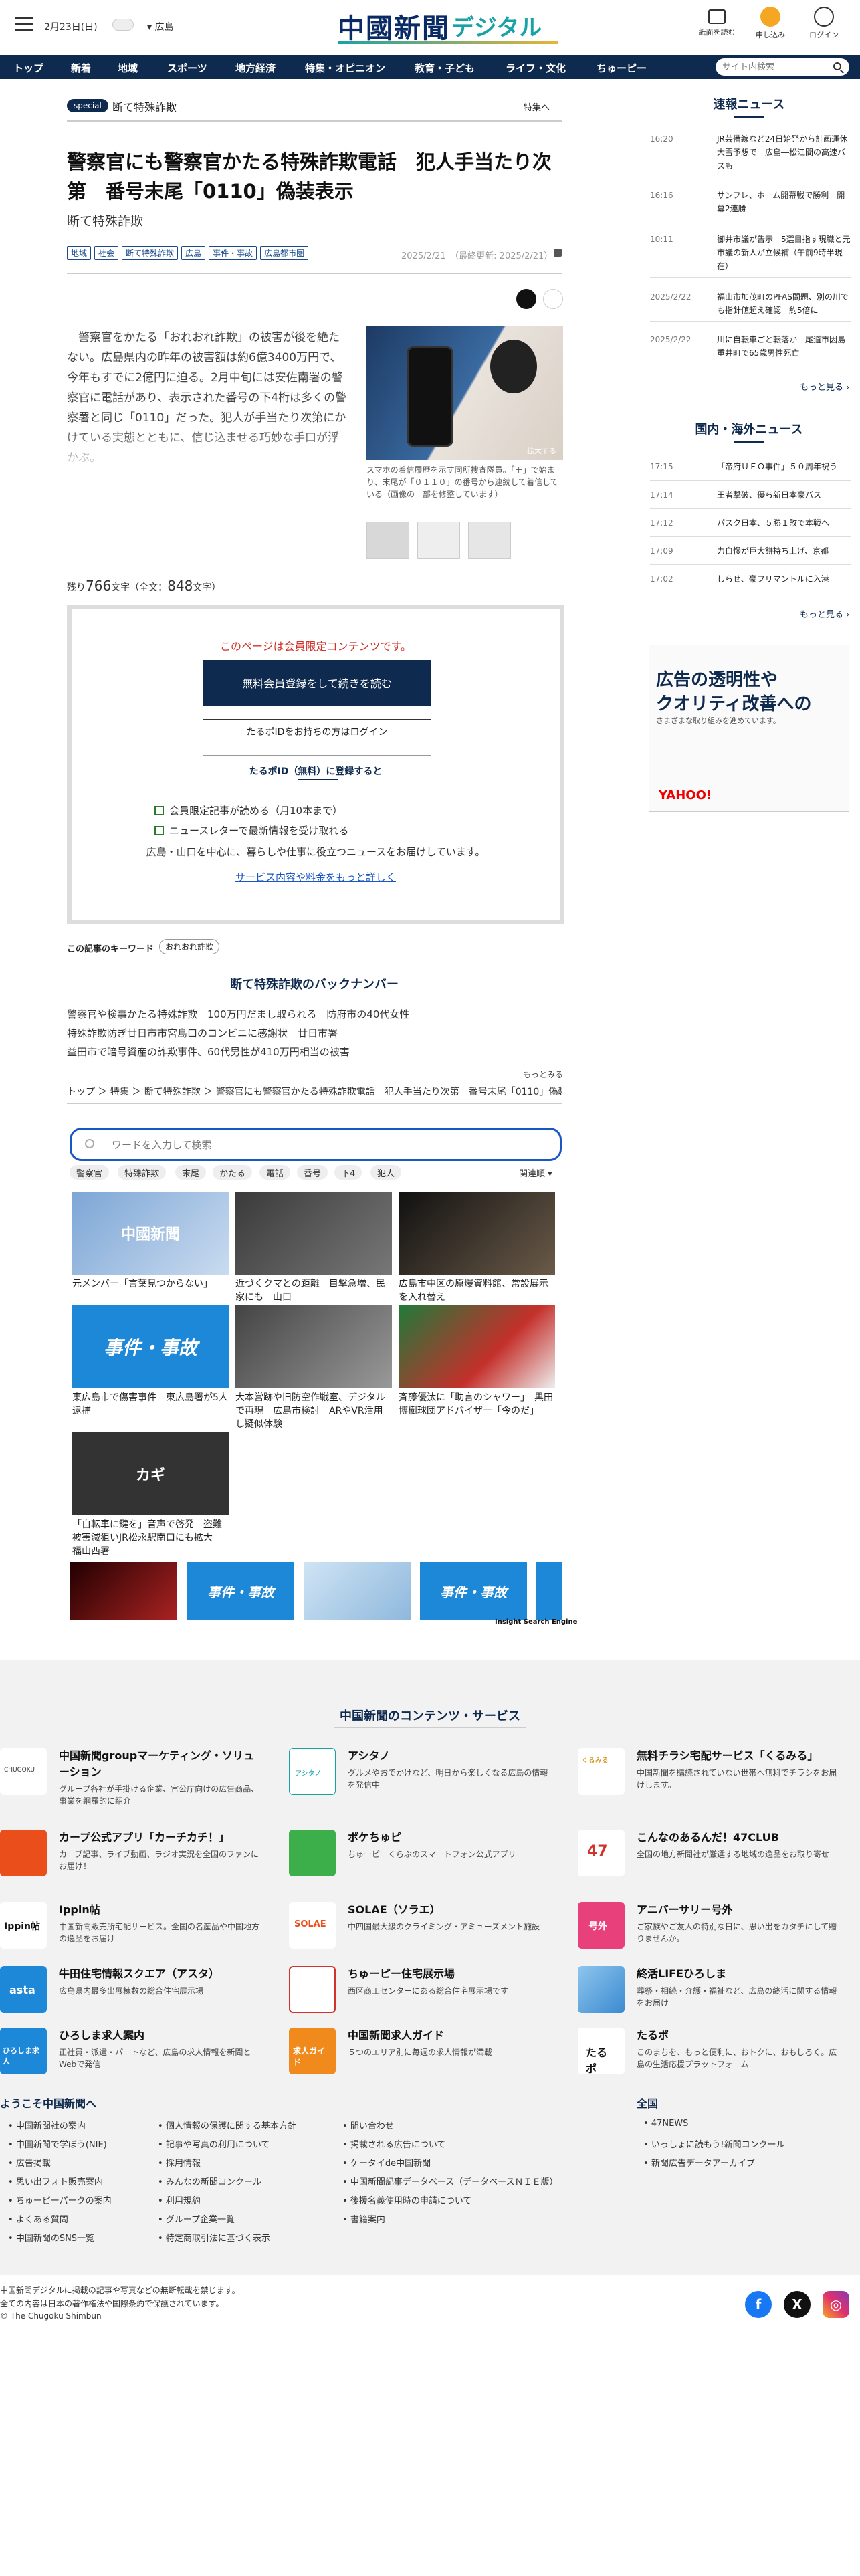 The height and width of the screenshot is (2576, 860). Describe the element at coordinates (526, 299) in the screenshot. I see `x-share-icon` at that location.